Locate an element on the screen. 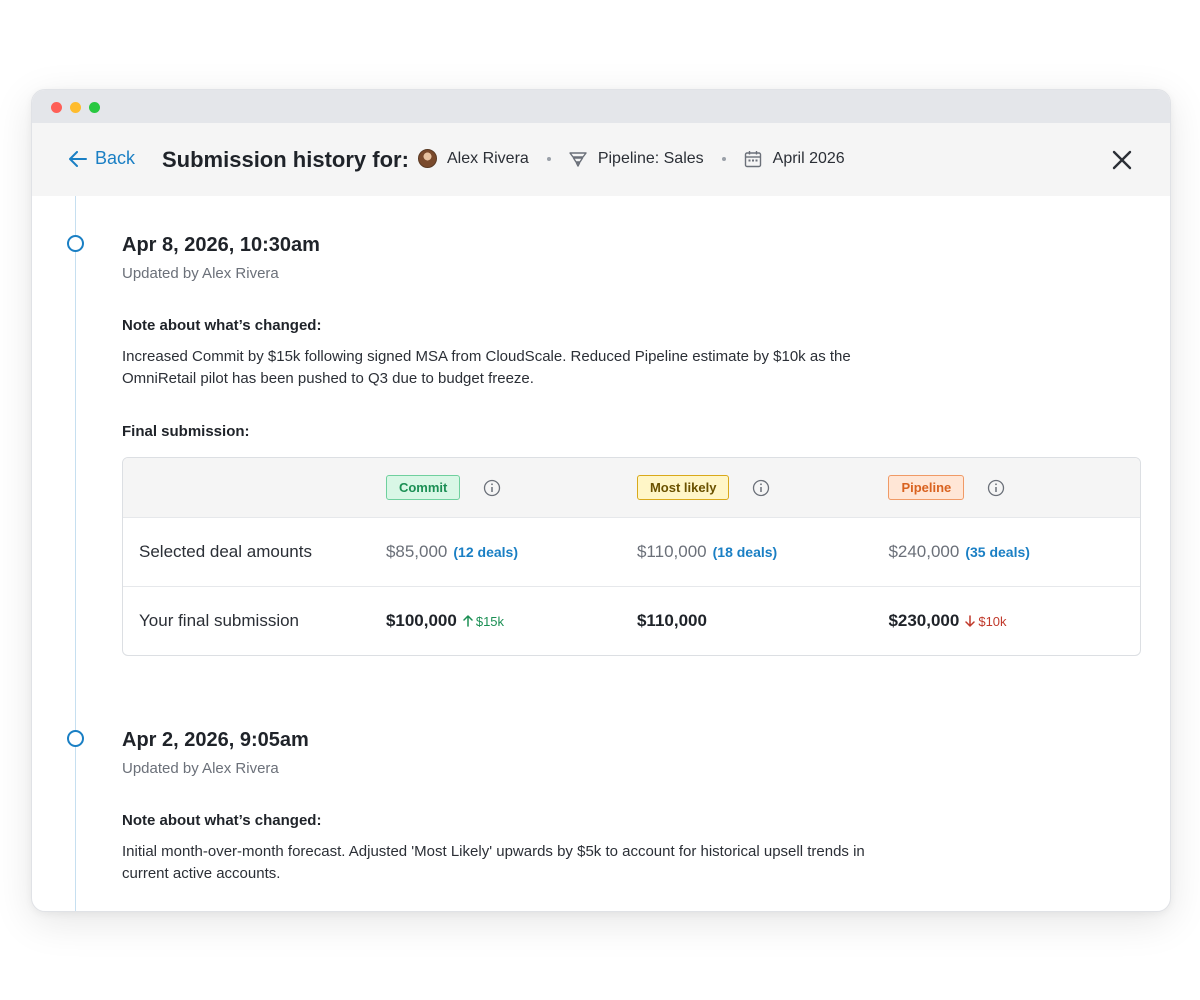 The height and width of the screenshot is (1000, 1200). funnel-icon is located at coordinates (578, 159).